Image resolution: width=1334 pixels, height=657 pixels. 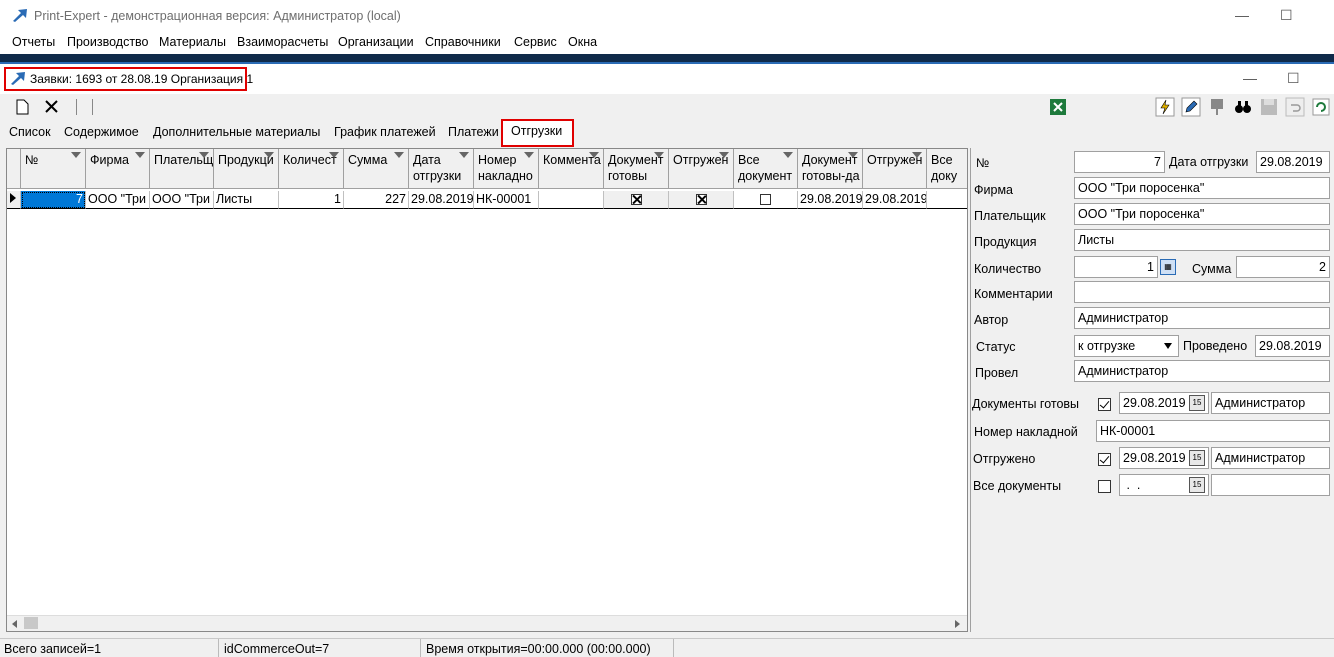 I want to click on cell-shipped, so click(x=701, y=200).